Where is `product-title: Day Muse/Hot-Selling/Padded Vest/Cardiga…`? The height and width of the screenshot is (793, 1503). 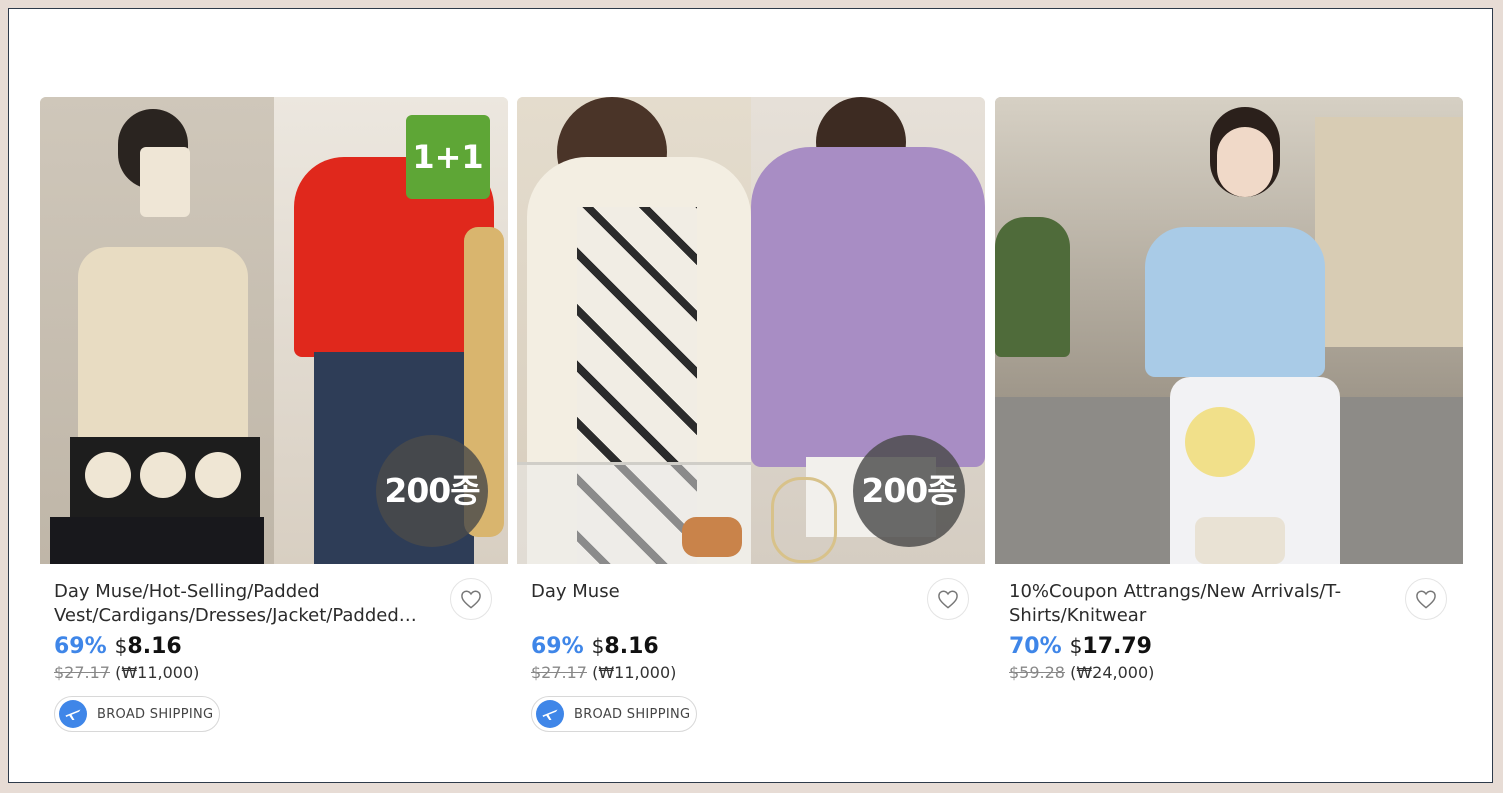 product-title: Day Muse/Hot-Selling/Padded Vest/Cardiga… is located at coordinates (244, 604).